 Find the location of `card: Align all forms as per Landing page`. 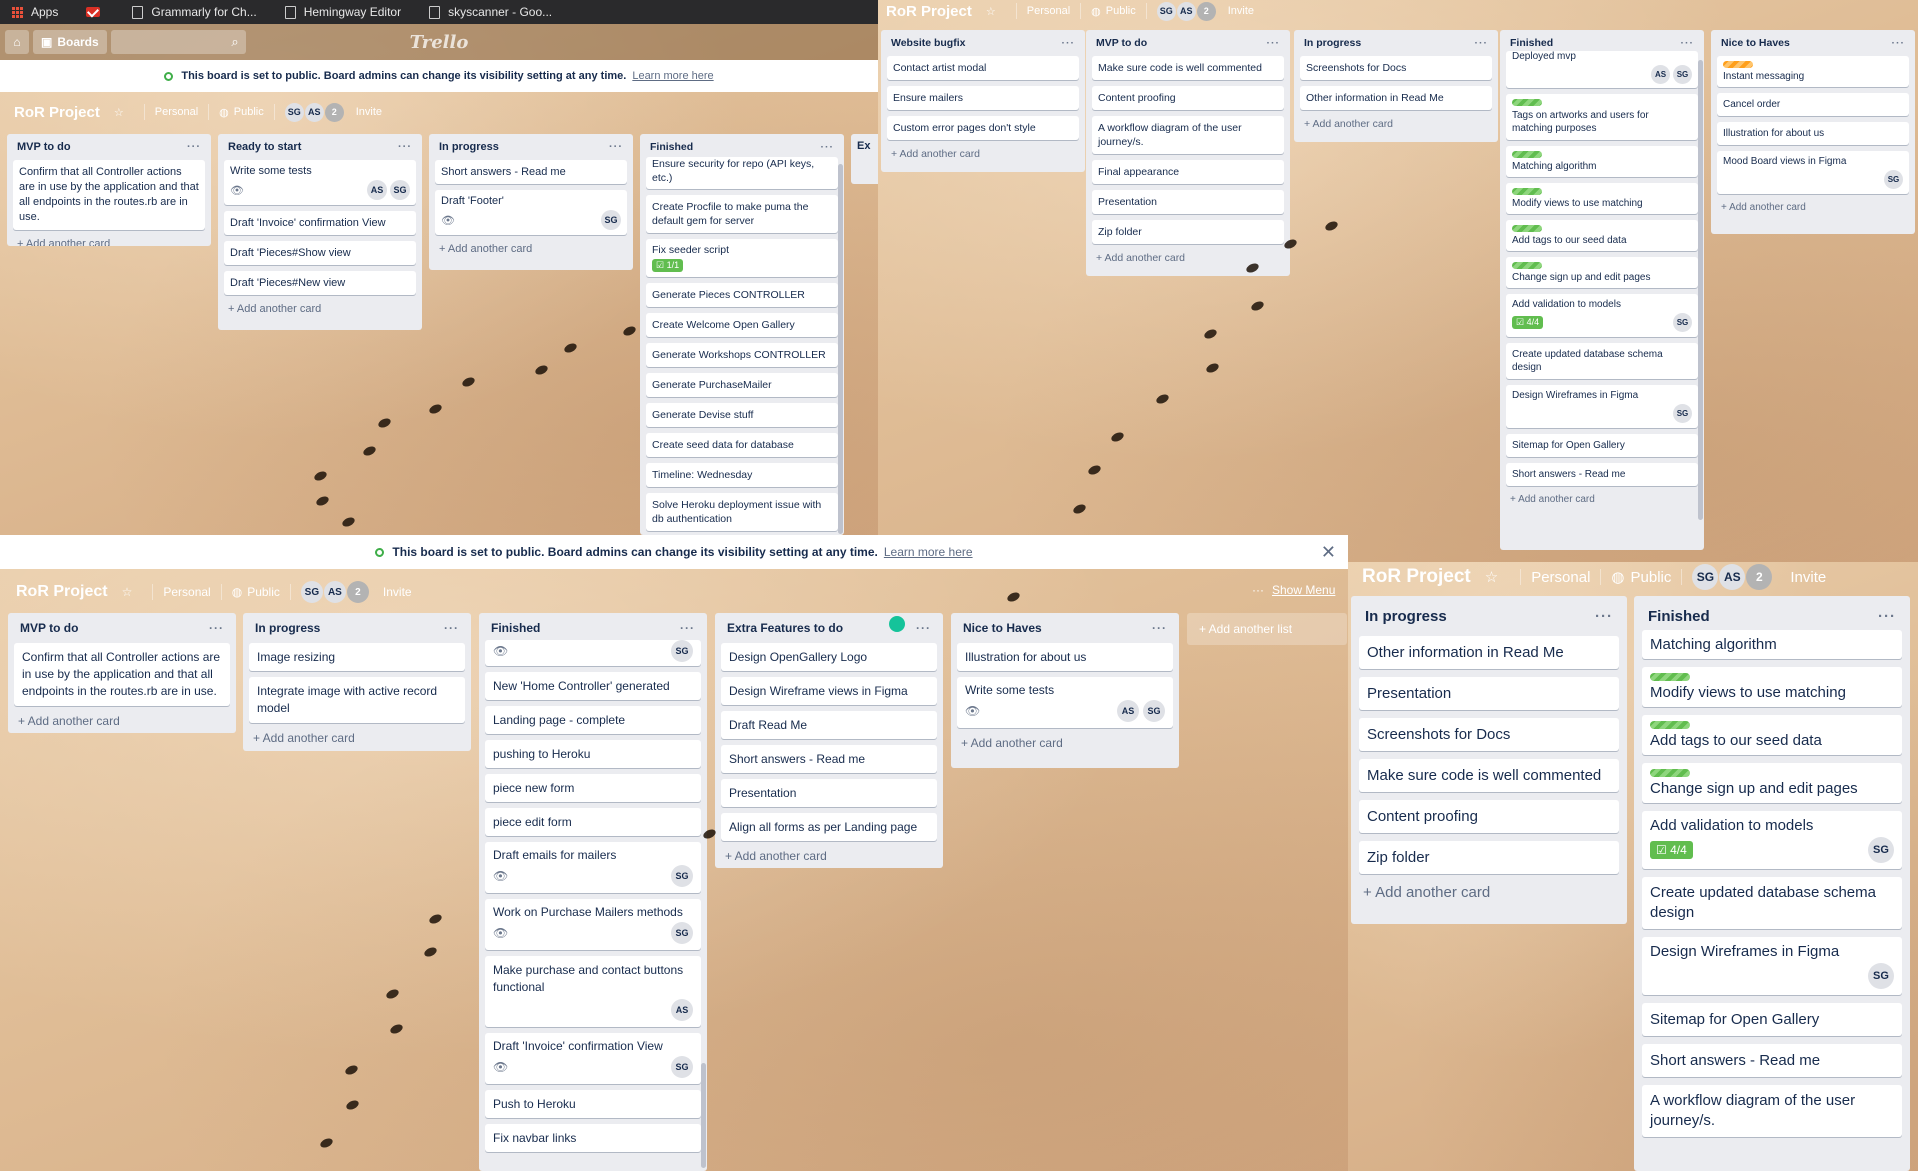

card: Align all forms as per Landing page is located at coordinates (829, 827).